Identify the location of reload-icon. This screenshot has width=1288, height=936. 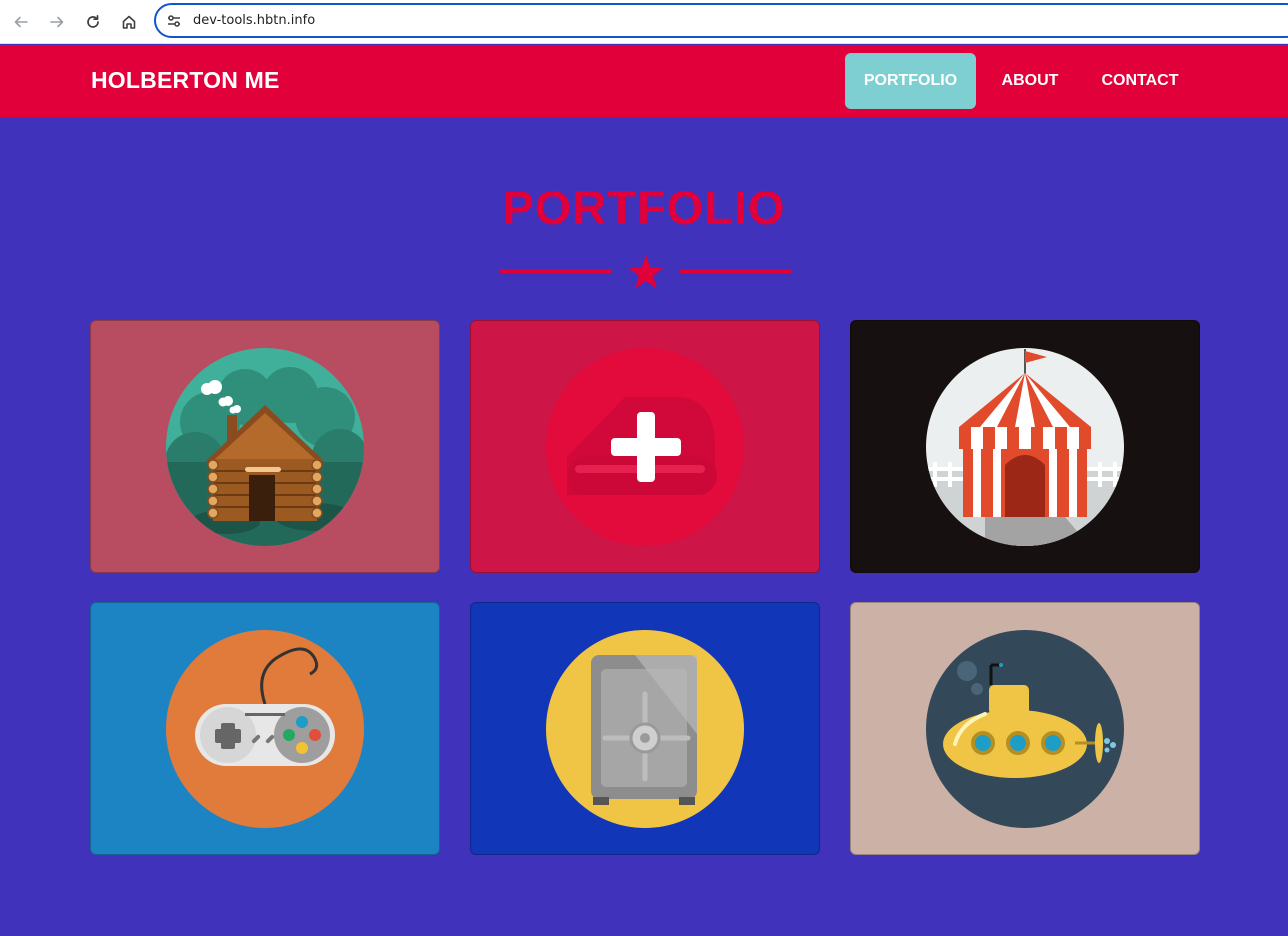
(93, 21).